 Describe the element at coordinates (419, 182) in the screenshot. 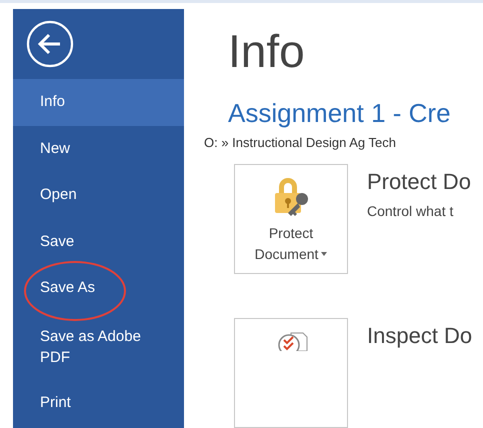

I see `section-heading: Protect Do` at that location.